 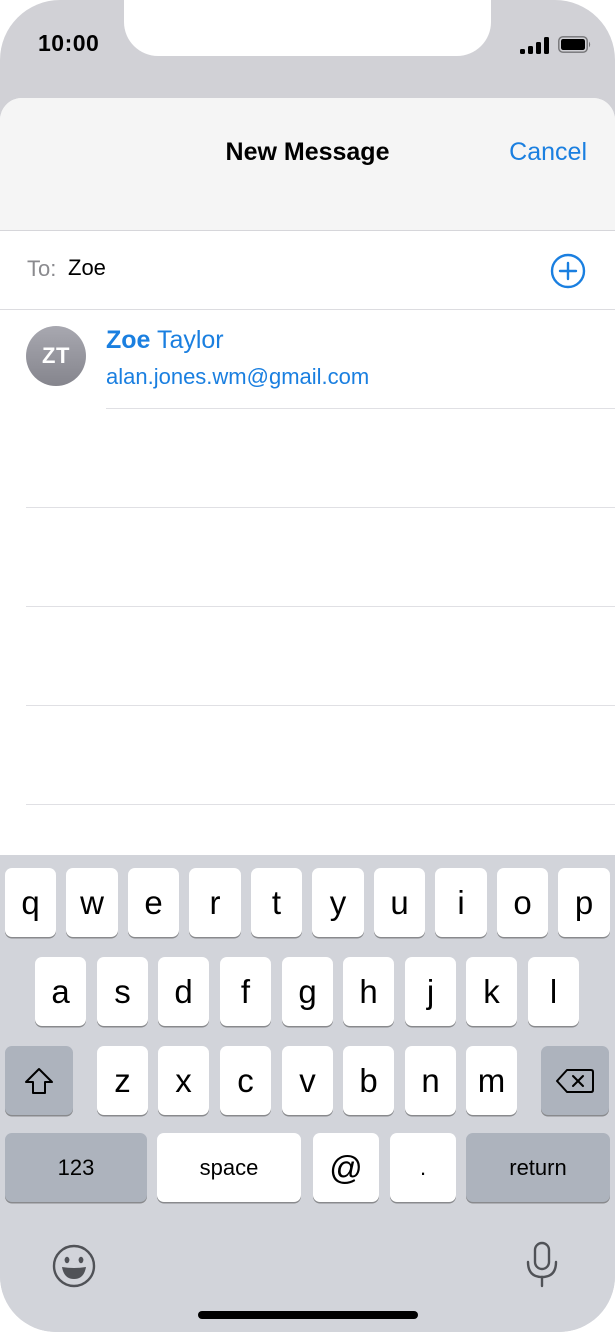 I want to click on key-b: b, so click(x=368, y=1080).